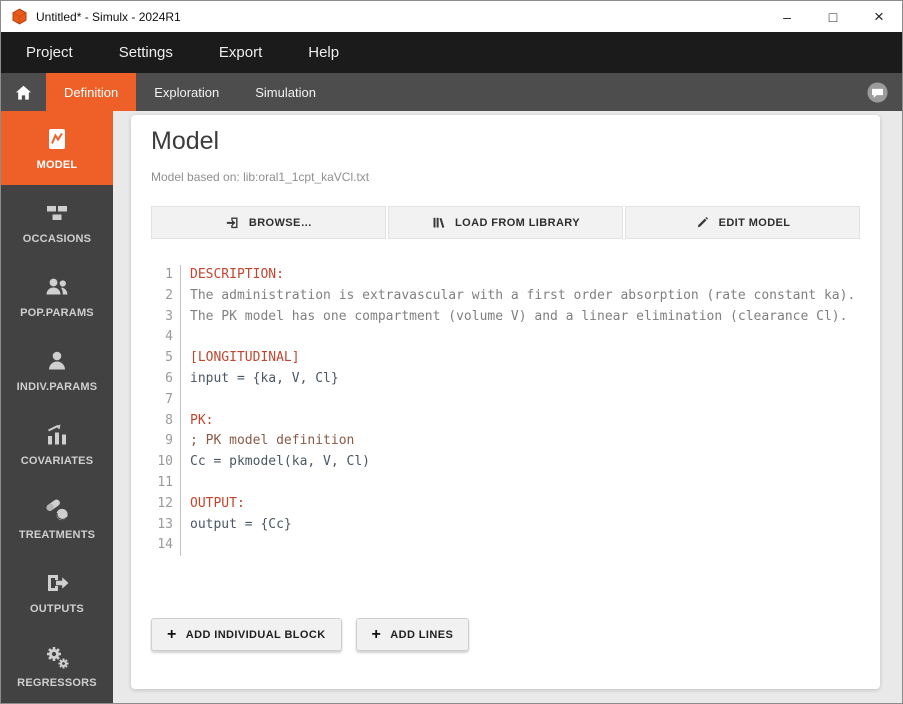 This screenshot has width=903, height=704. I want to click on line-number: 7, so click(166, 400).